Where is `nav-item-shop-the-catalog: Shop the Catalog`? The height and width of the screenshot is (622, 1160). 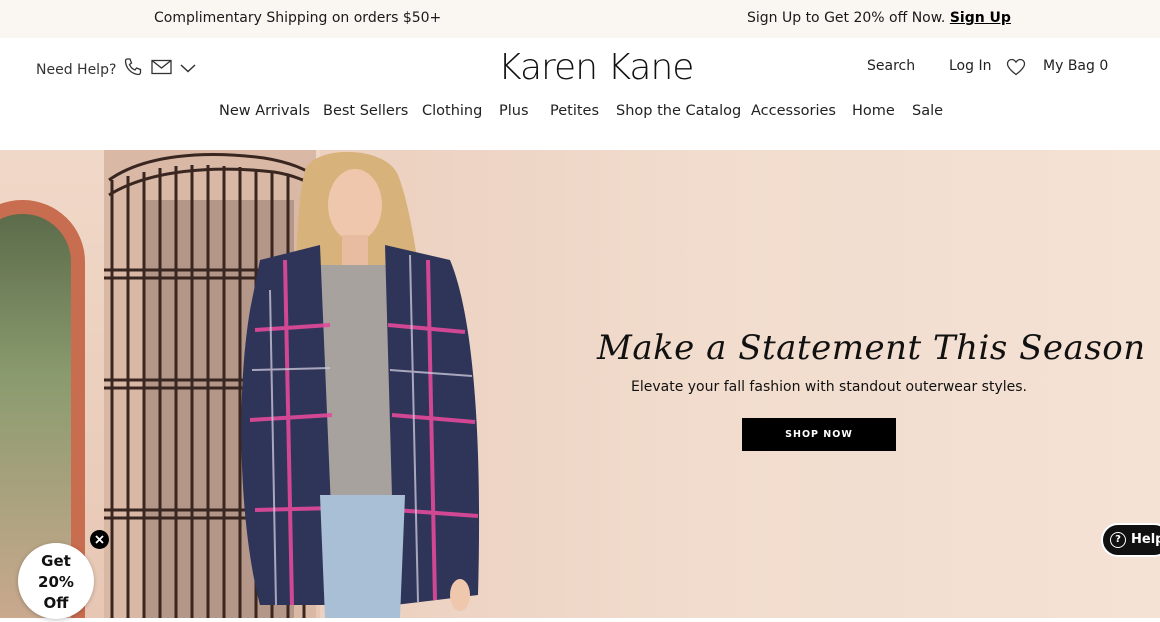 nav-item-shop-the-catalog: Shop the Catalog is located at coordinates (678, 111).